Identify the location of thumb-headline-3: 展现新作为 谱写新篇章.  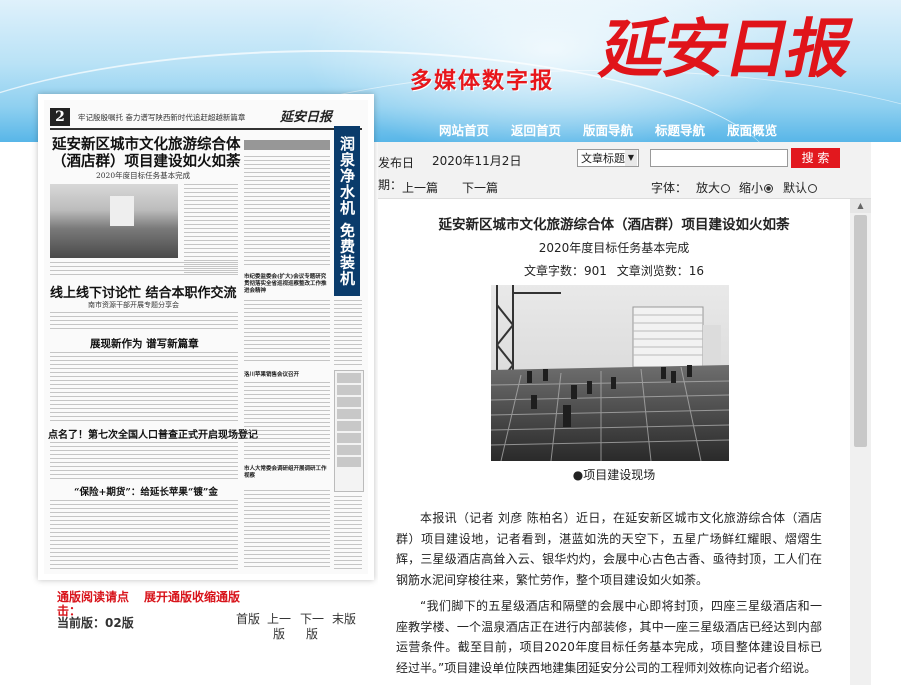
(144, 343).